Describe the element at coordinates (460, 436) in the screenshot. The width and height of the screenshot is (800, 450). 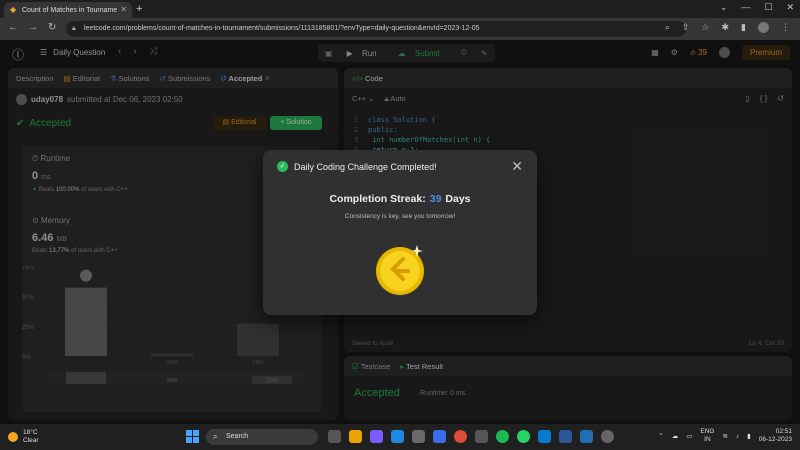
I see `chrome-icon` at that location.